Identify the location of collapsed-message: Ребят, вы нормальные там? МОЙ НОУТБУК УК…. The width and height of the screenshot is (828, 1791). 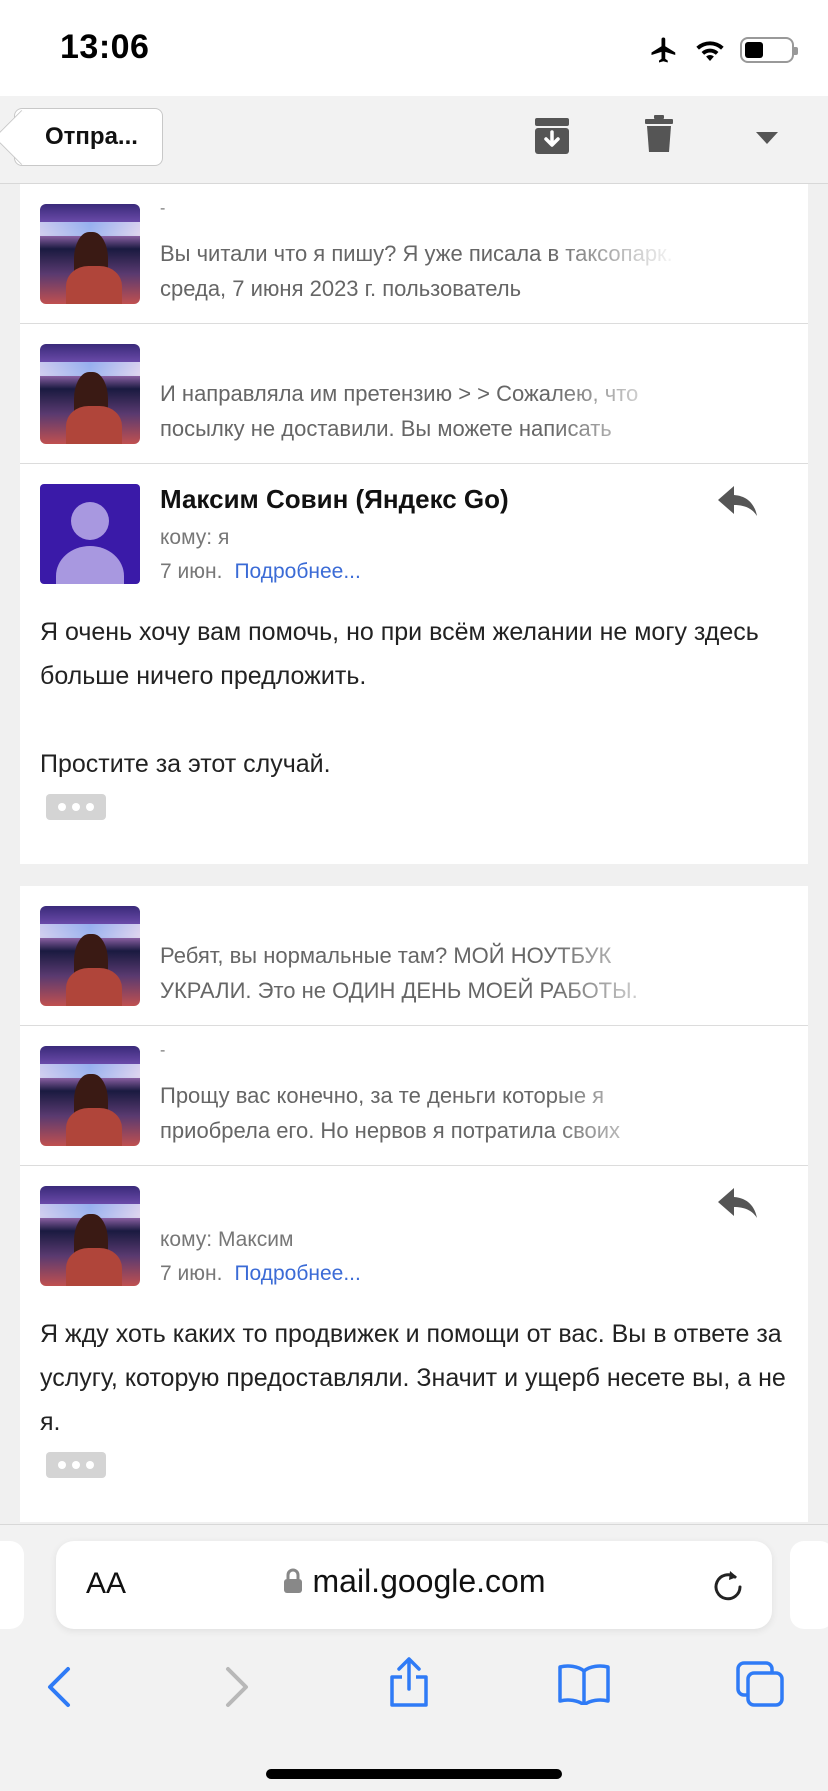
(414, 956).